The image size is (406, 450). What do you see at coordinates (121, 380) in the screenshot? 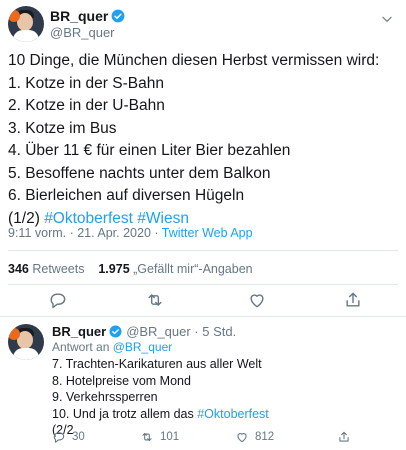
I see `reply-line: 8. Hotelpreise vom Mond` at bounding box center [121, 380].